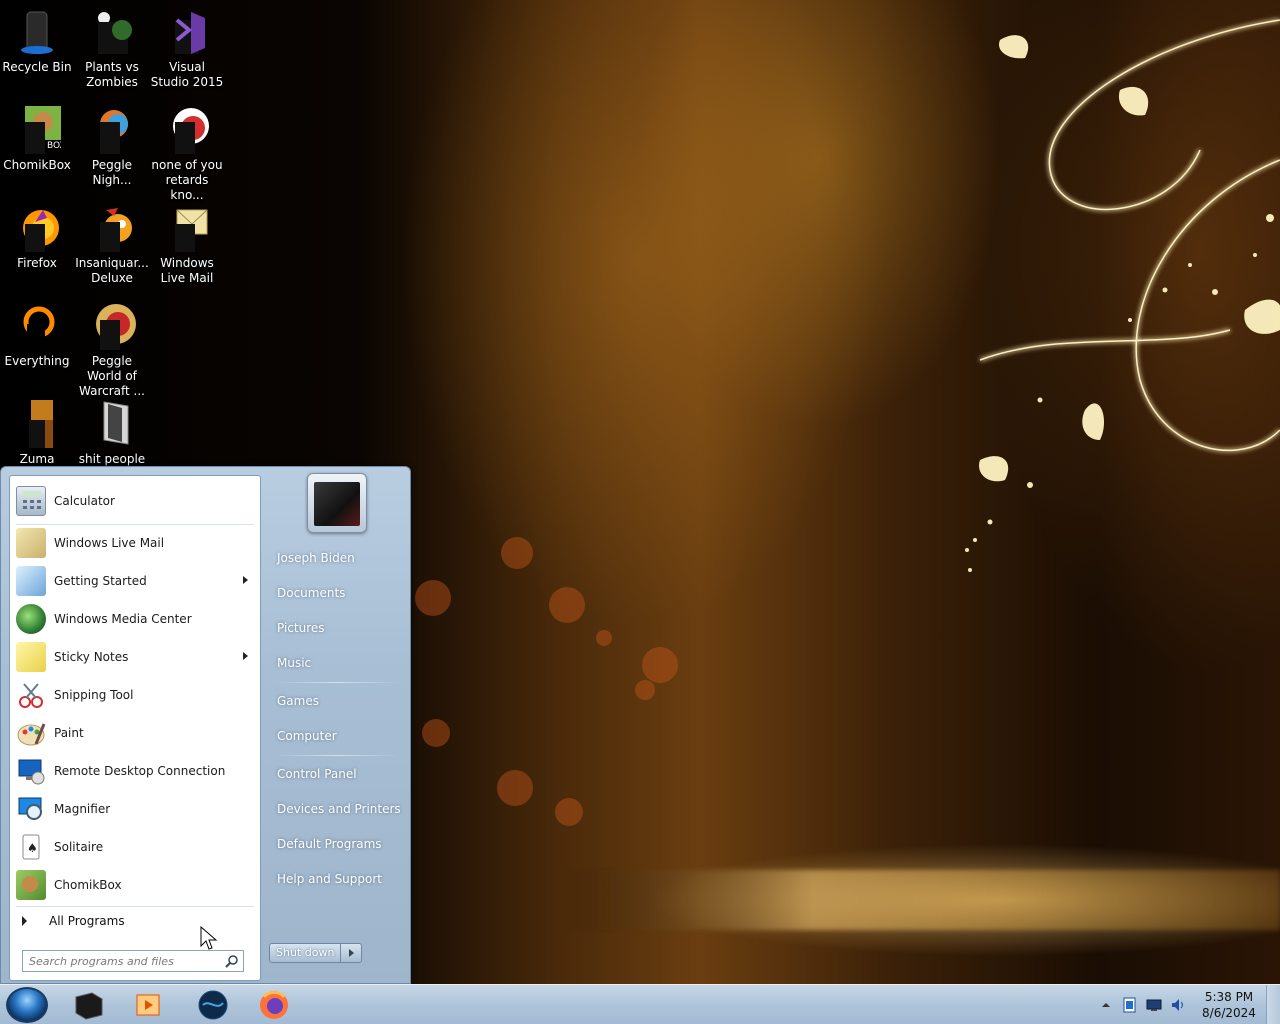  I want to click on link-music: Music, so click(337, 663).